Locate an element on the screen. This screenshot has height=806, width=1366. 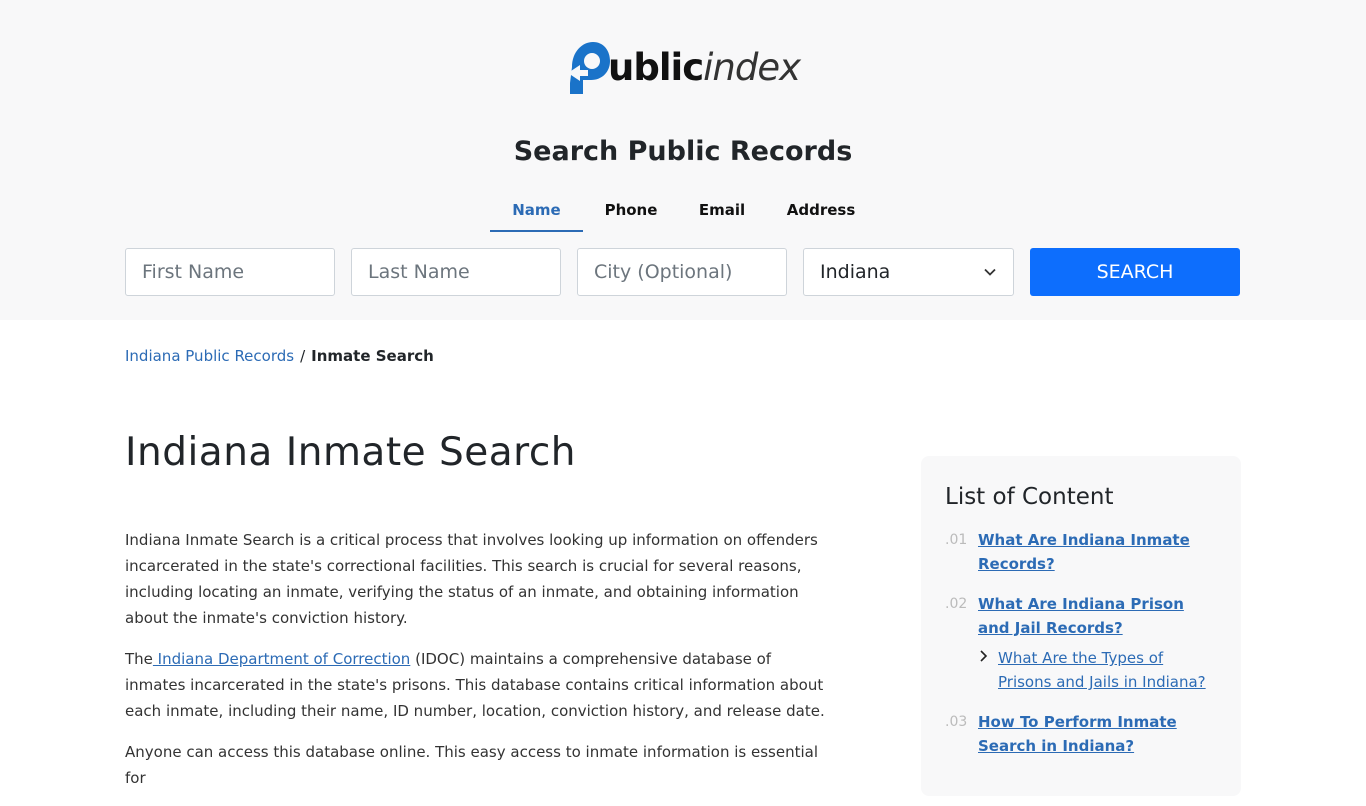
page-title: Indiana Inmate Search is located at coordinates (351, 452).